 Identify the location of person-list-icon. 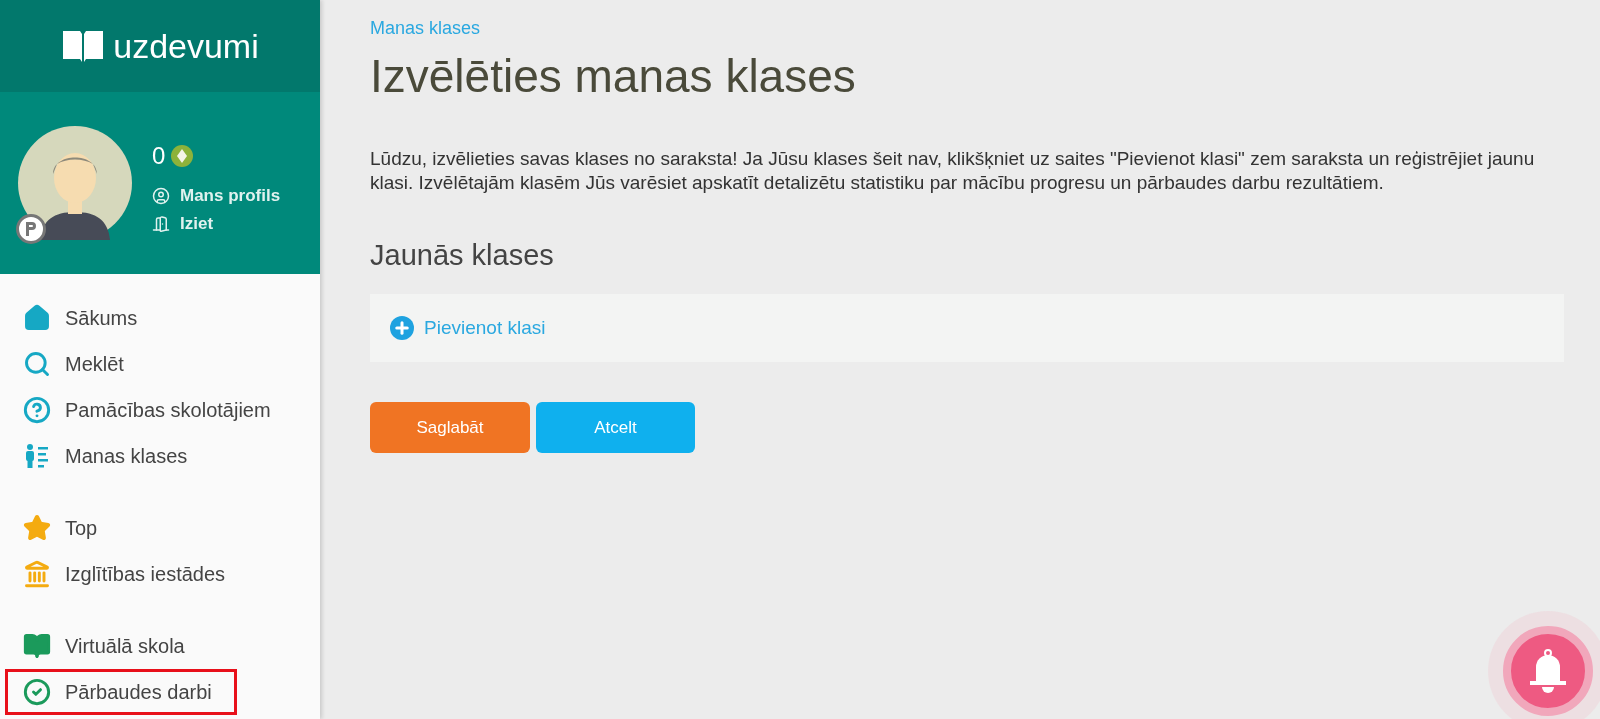
(37, 456).